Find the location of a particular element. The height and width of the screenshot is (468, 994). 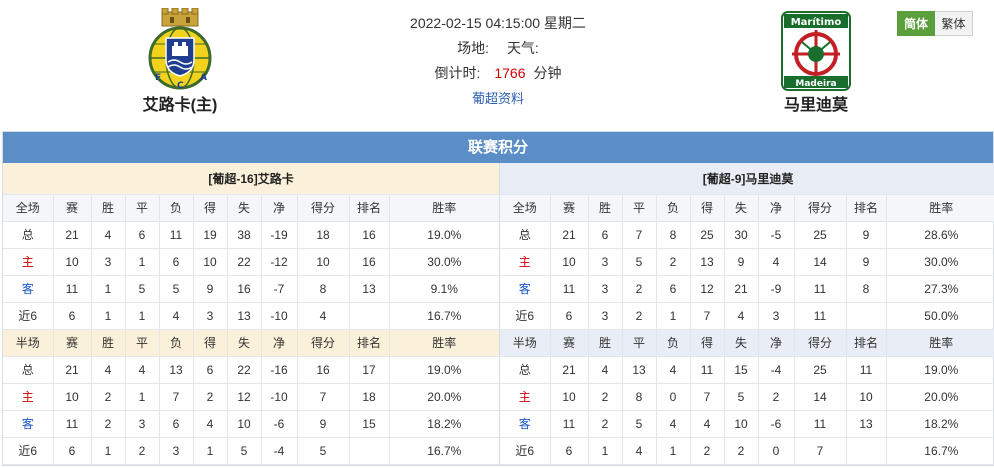

column-header: 半场 is located at coordinates (28, 343).